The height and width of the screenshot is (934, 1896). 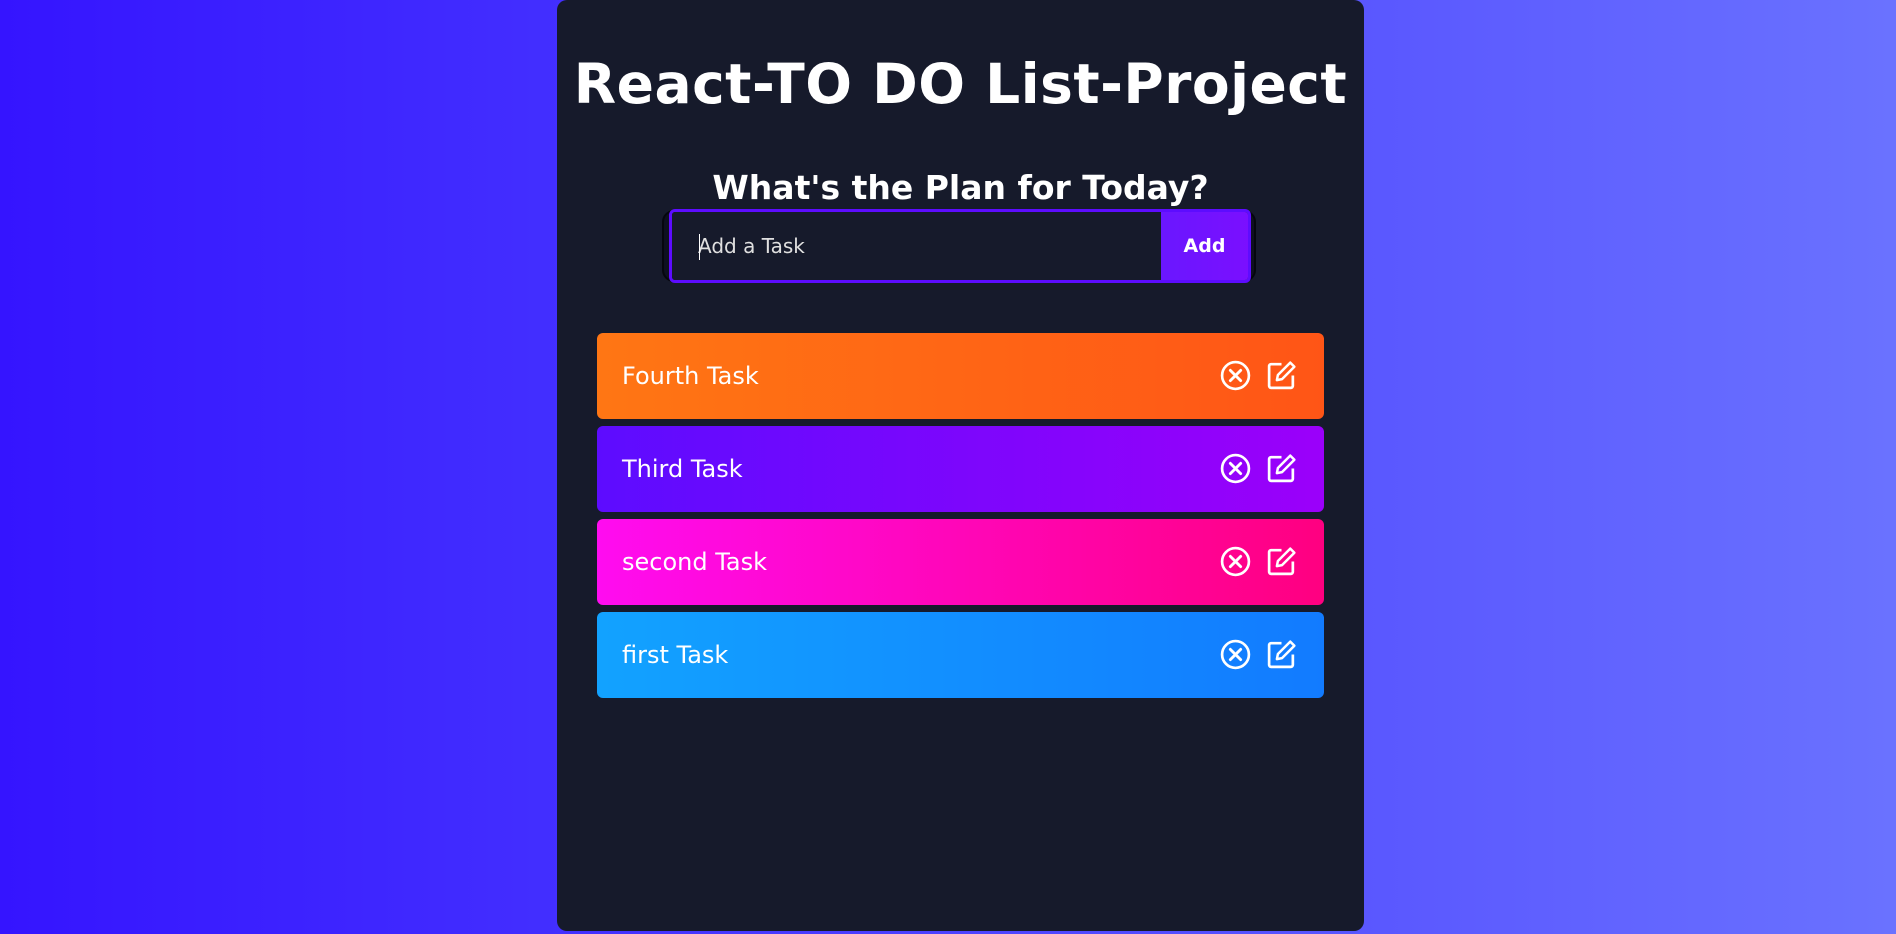 I want to click on task-item: first Task, so click(x=960, y=655).